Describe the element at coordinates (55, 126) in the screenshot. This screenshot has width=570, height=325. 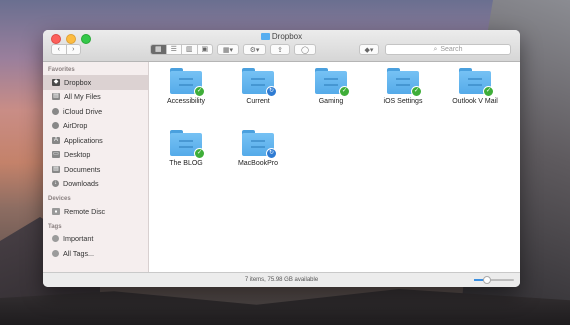
I see `airdrop-icon` at that location.